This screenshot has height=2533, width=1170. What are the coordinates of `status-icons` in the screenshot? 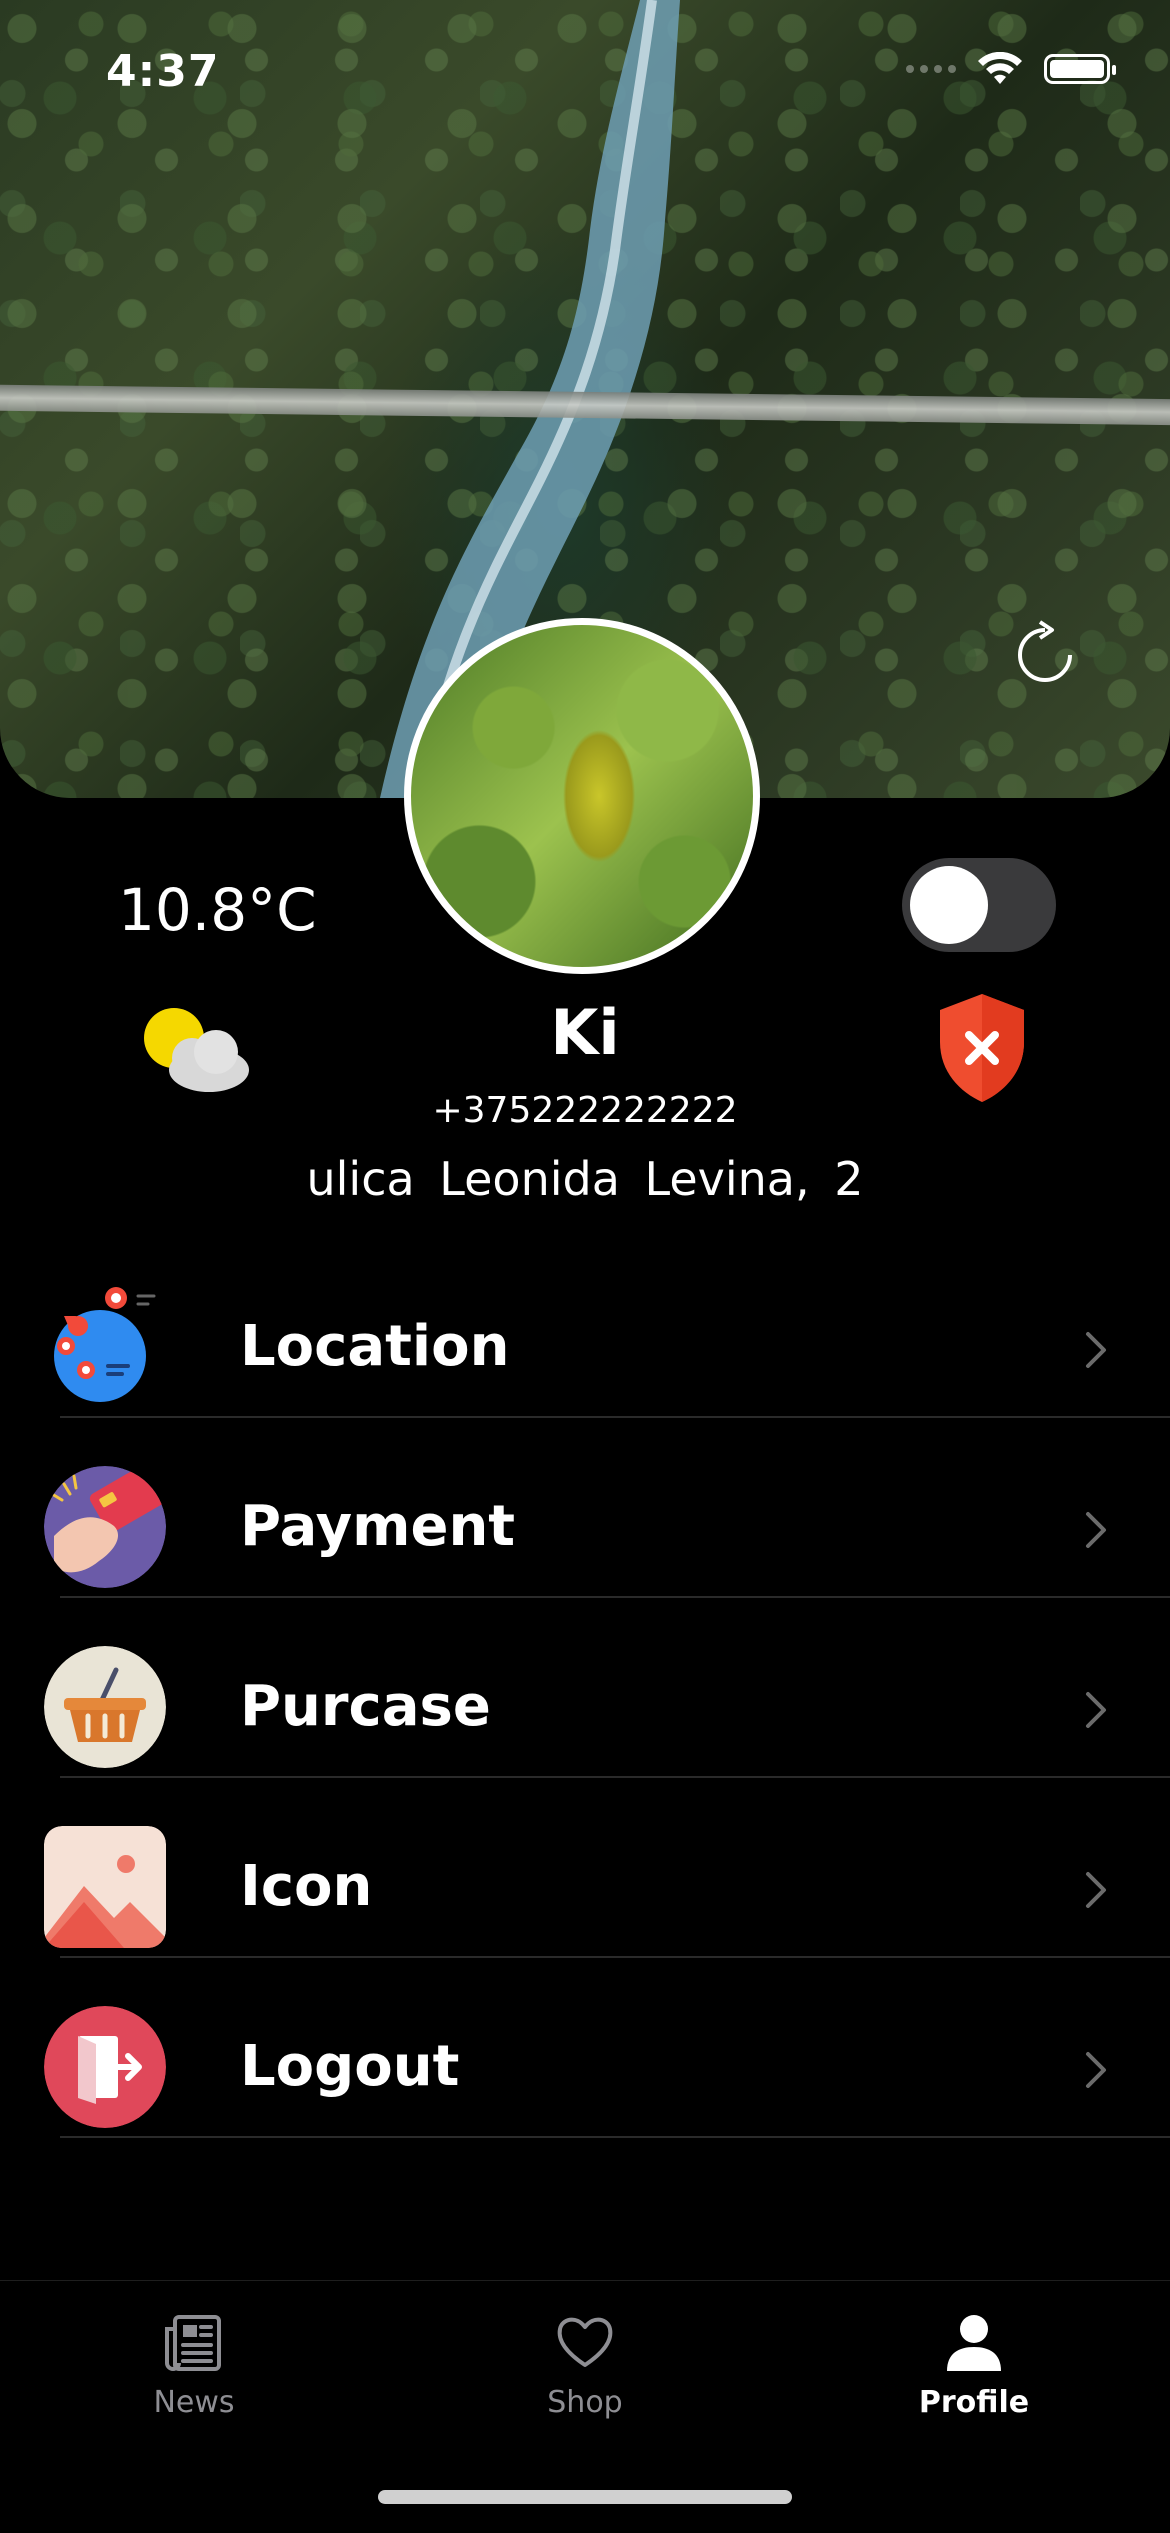 It's located at (1011, 69).